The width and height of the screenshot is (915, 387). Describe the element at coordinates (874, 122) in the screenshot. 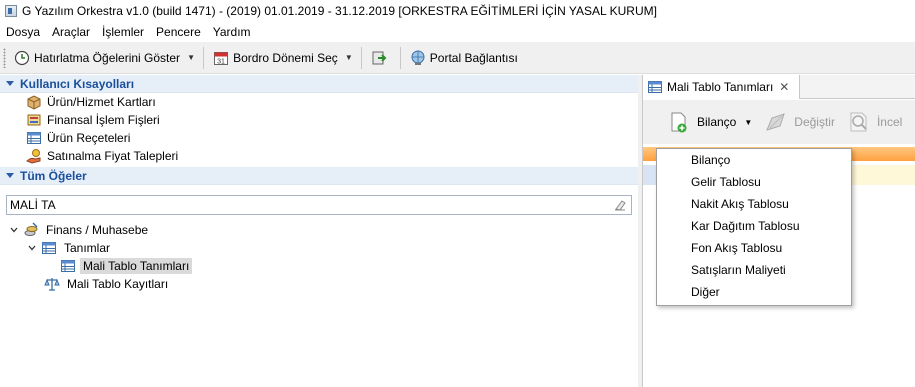

I see `incele-button: İncel` at that location.